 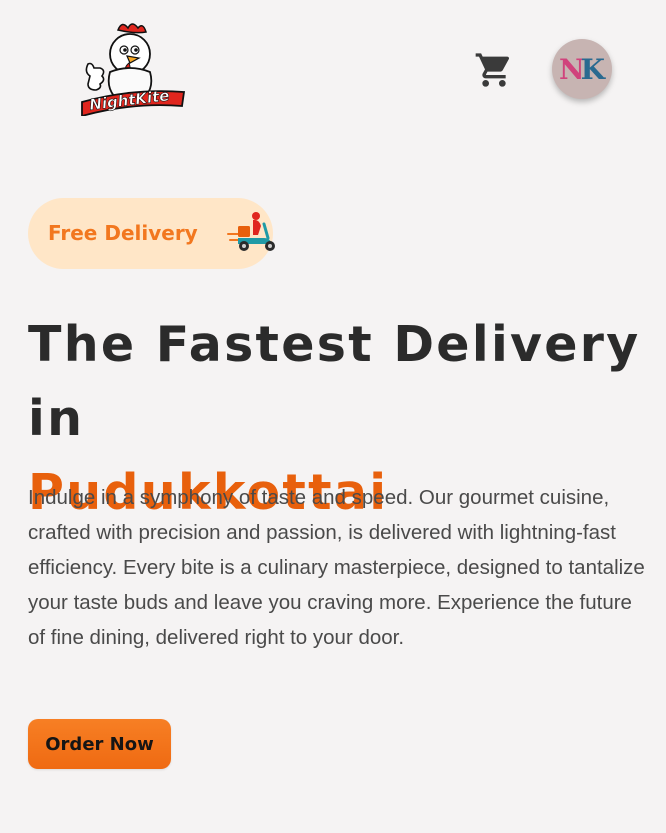 I want to click on logo-wordmark: NightKite, so click(x=129, y=100).